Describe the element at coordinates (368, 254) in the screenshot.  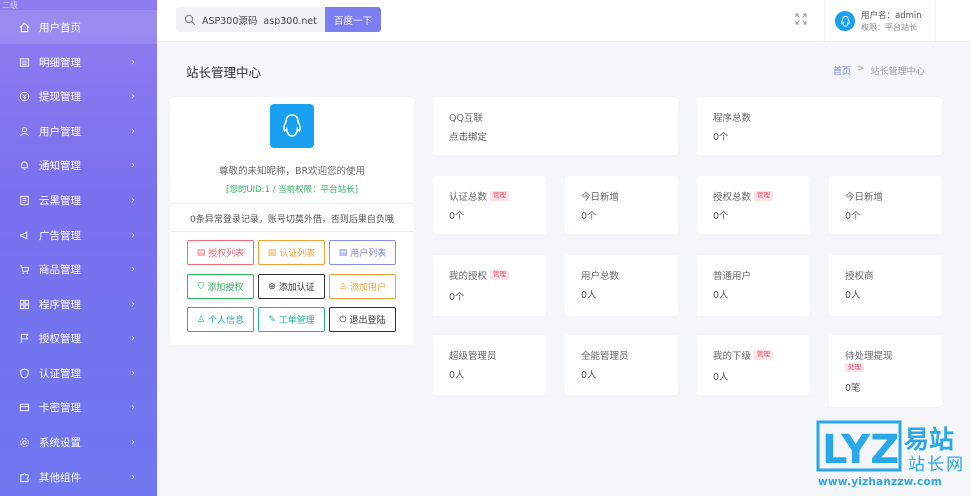
I see `button-label: 用户列表` at that location.